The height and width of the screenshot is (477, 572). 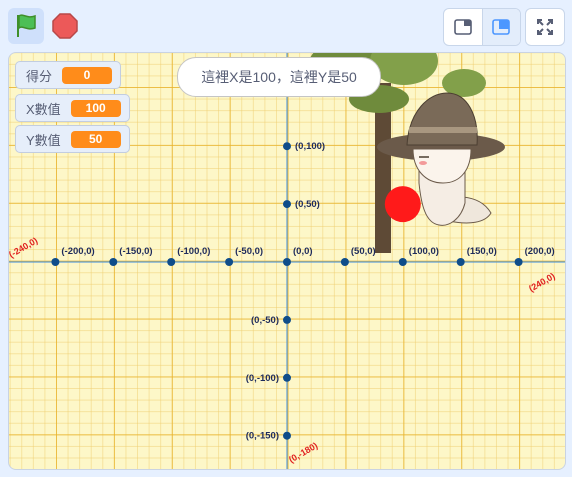 I want to click on x-axis-label: (-150,0), so click(x=135, y=251).